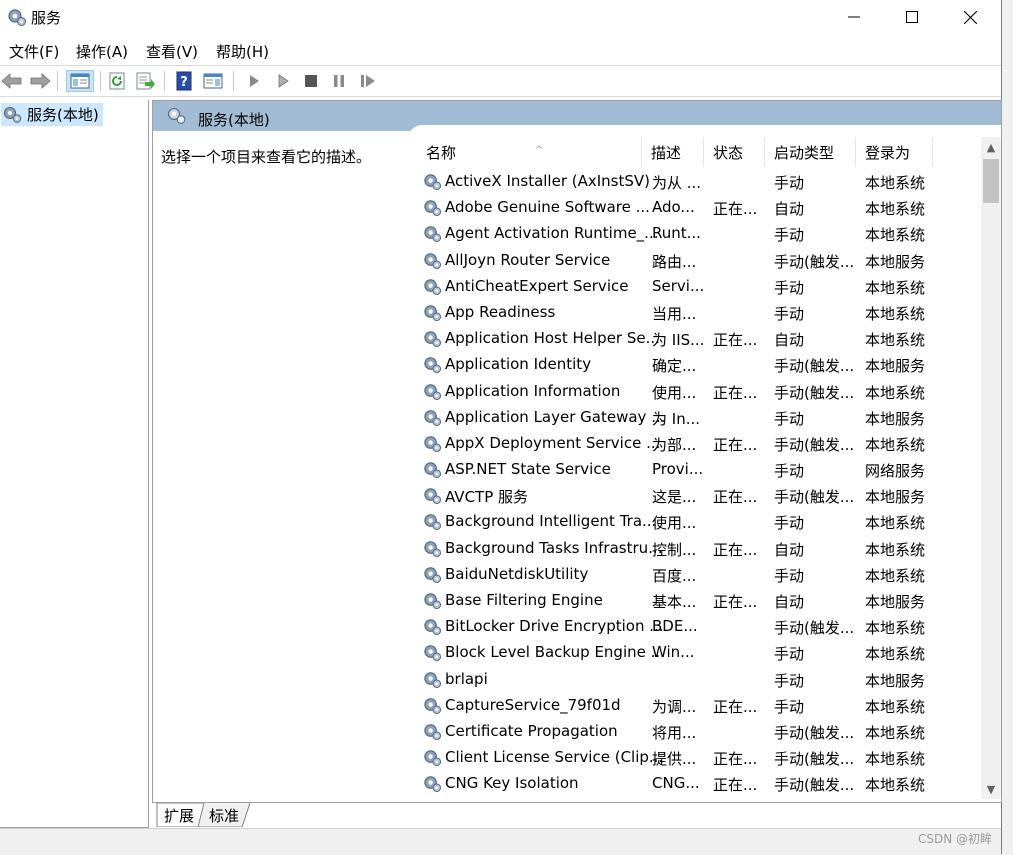 Image resolution: width=1013 pixels, height=855 pixels. What do you see at coordinates (991, 468) in the screenshot?
I see `vertical-scrollbar: ▲ ▼` at bounding box center [991, 468].